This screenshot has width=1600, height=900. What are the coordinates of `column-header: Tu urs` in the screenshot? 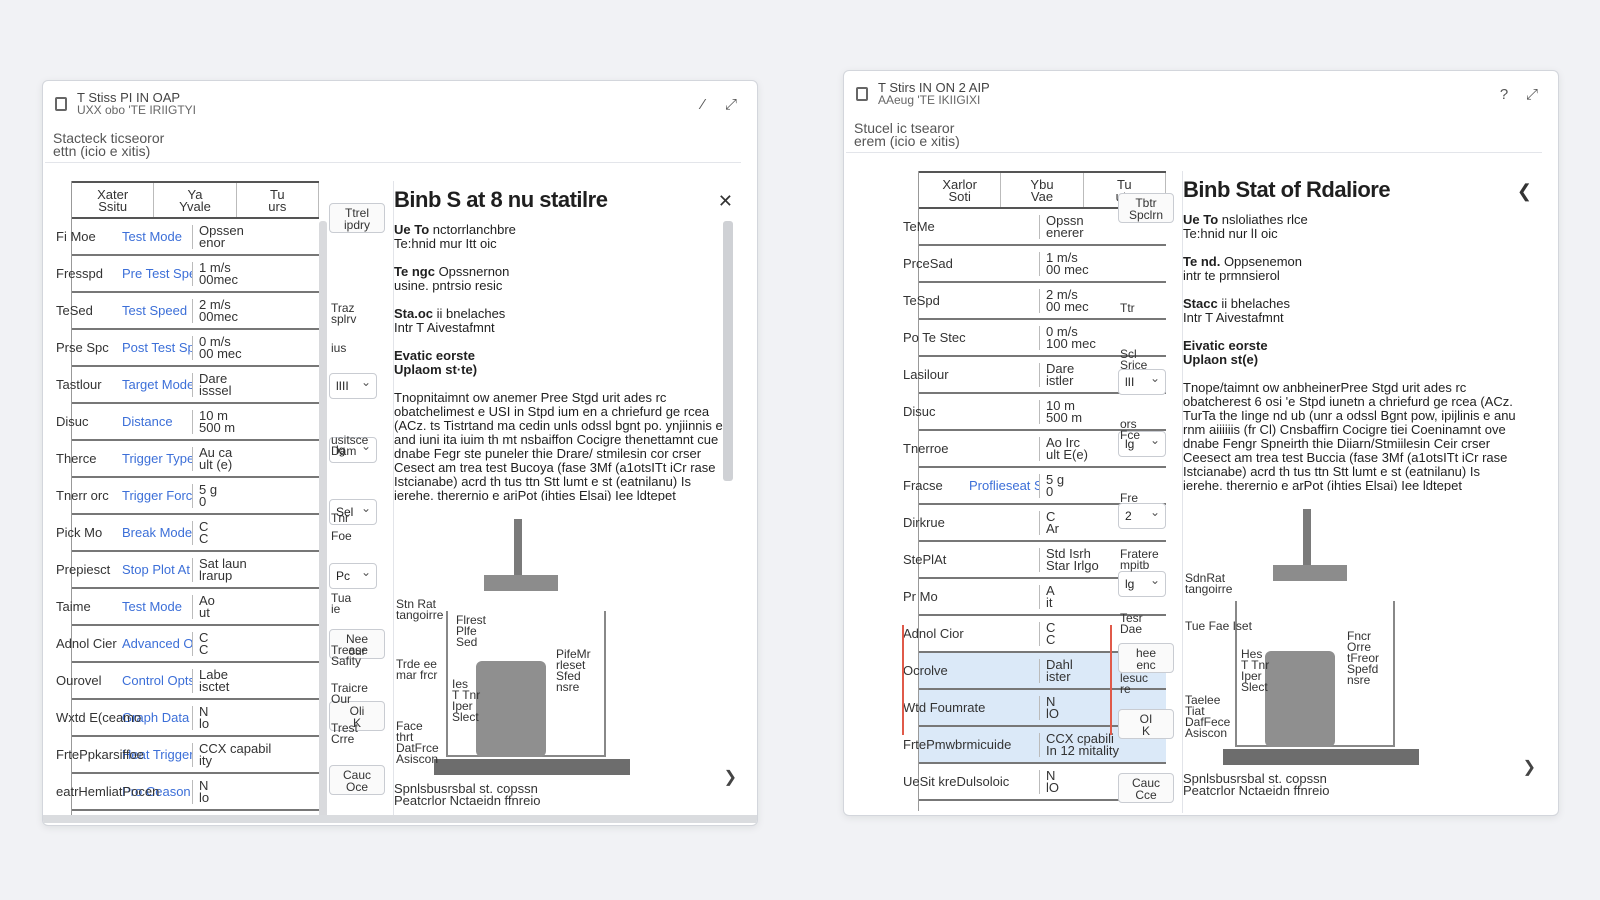 It's located at (278, 200).